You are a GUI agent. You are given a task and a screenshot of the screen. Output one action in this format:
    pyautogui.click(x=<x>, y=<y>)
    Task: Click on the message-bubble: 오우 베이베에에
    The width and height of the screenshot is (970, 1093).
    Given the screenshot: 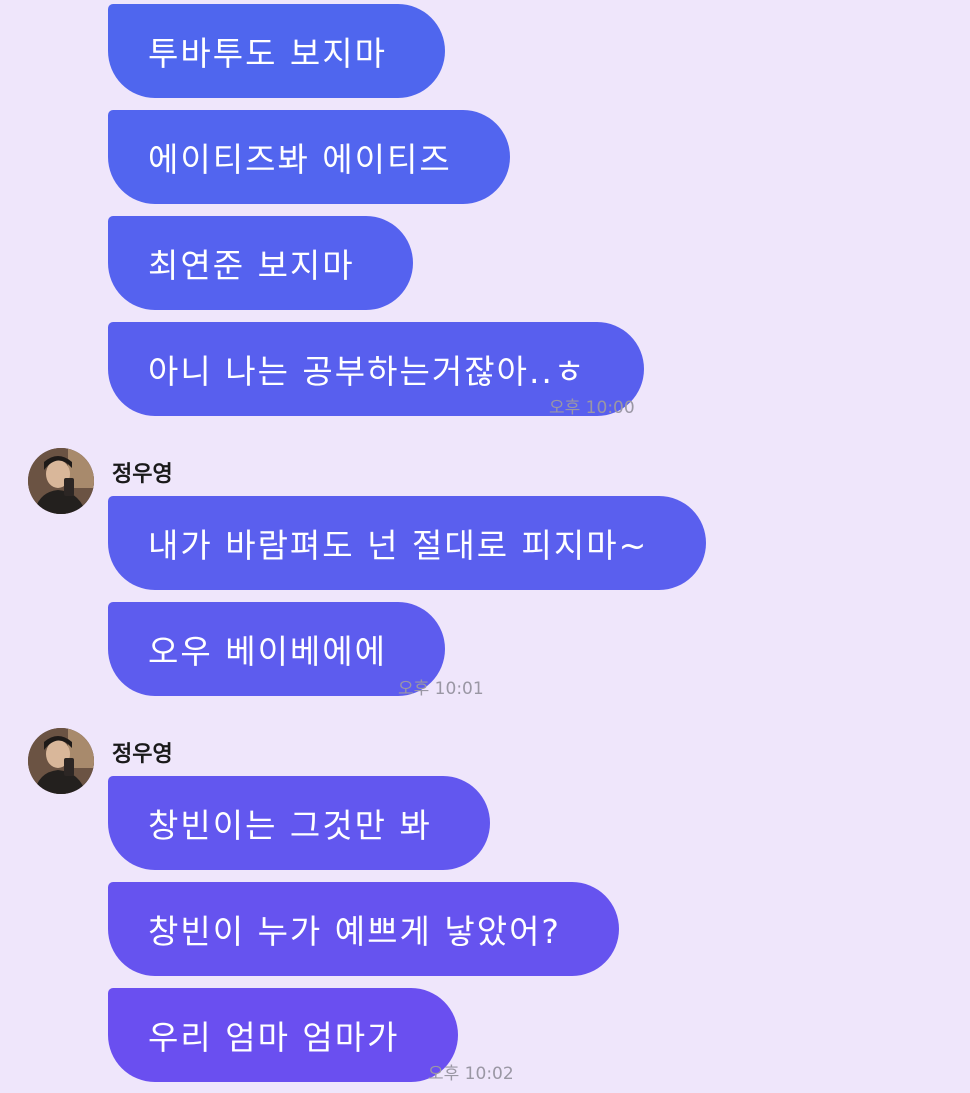 What is the action you would take?
    pyautogui.click(x=277, y=649)
    